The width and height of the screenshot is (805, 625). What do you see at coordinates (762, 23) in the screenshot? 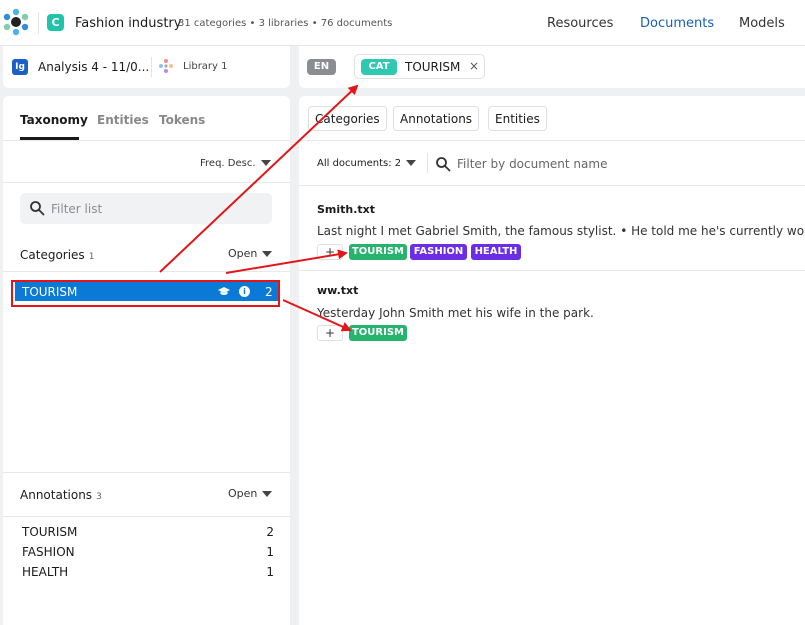
I see `nav-models: Models` at bounding box center [762, 23].